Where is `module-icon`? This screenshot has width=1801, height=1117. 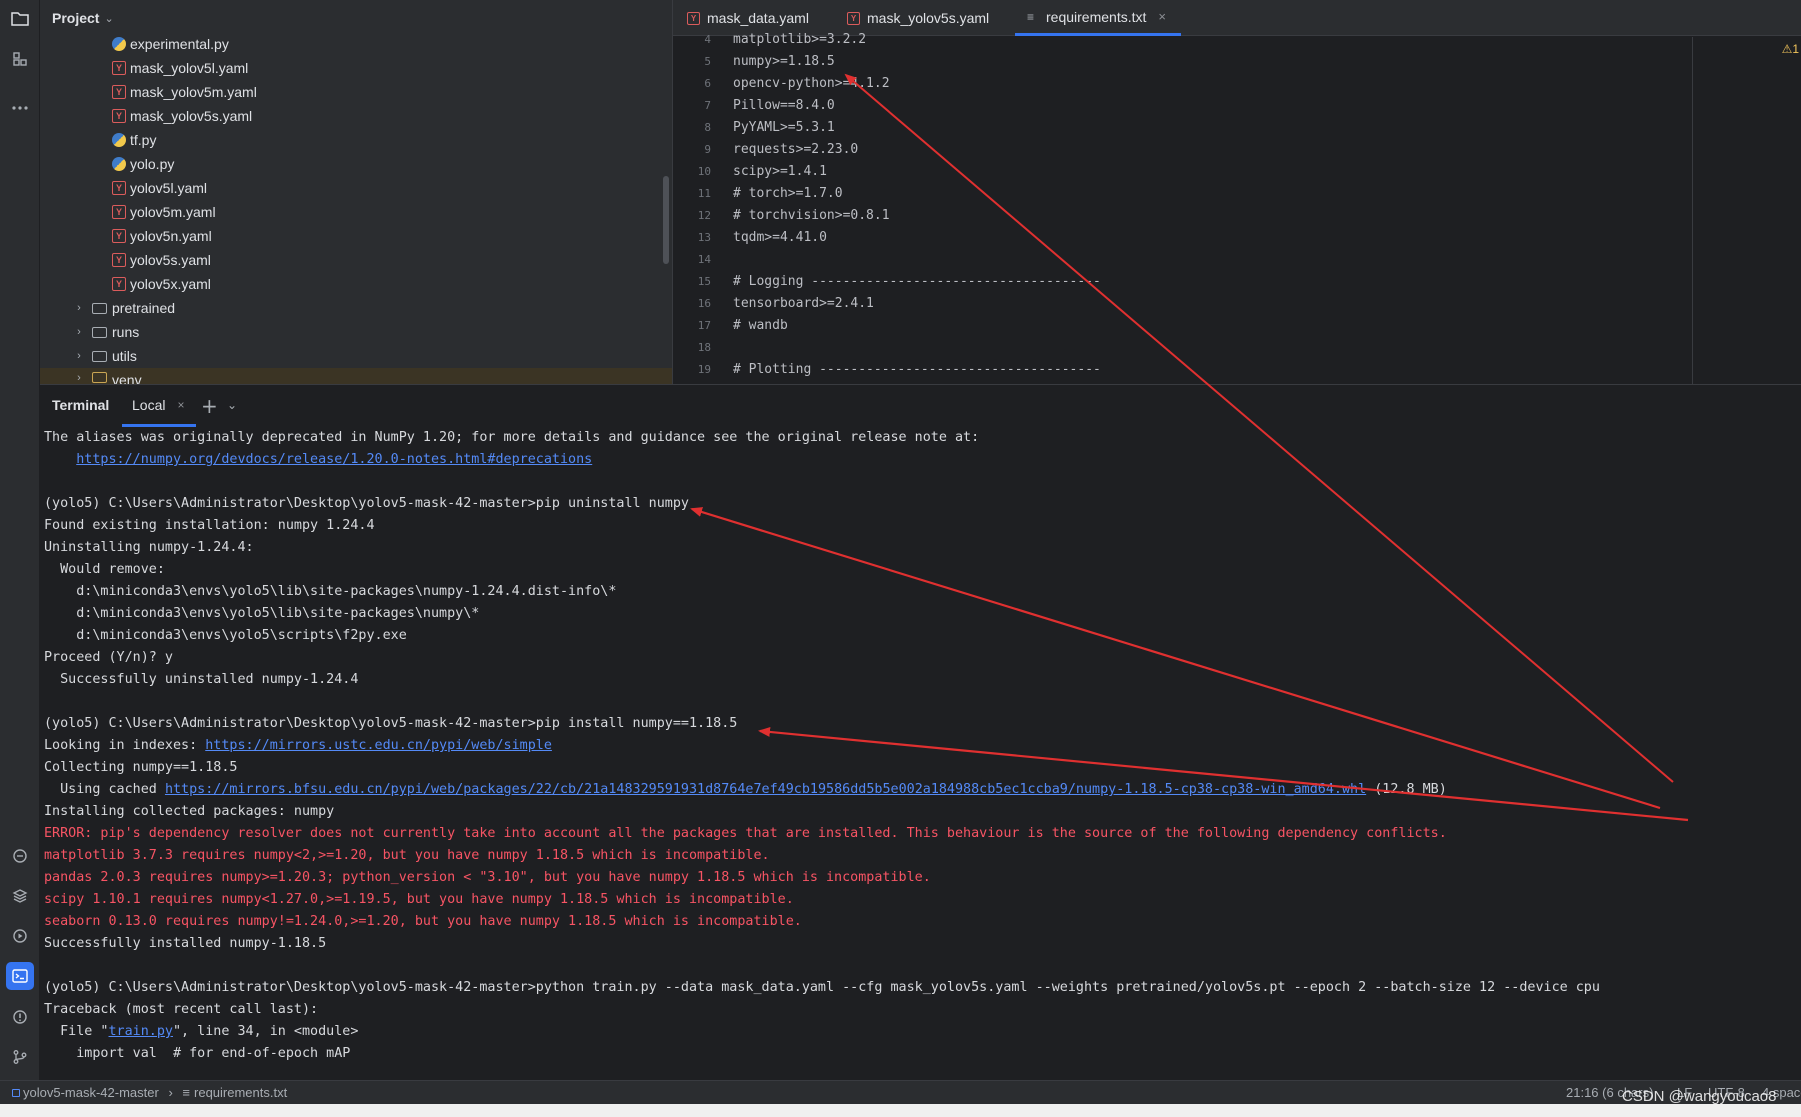
module-icon is located at coordinates (16, 1093).